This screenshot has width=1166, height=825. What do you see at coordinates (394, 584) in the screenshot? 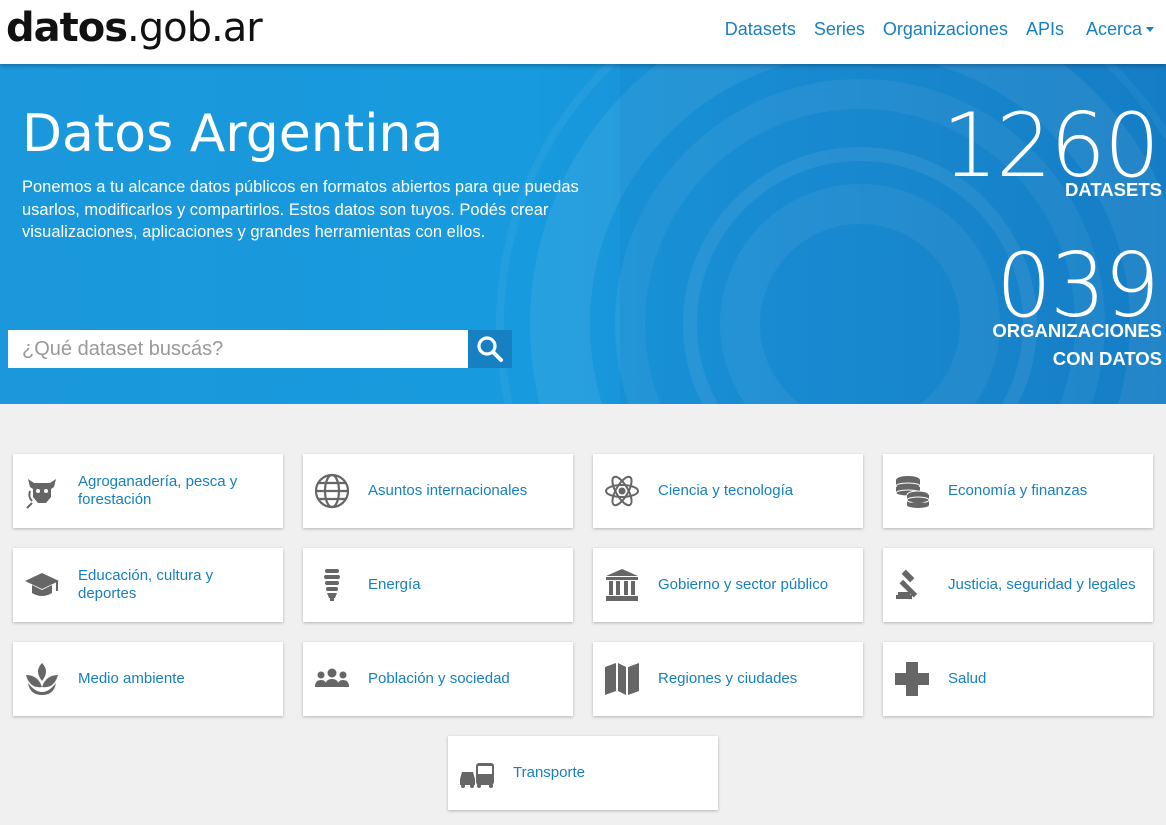
I see `category-label: Energía` at bounding box center [394, 584].